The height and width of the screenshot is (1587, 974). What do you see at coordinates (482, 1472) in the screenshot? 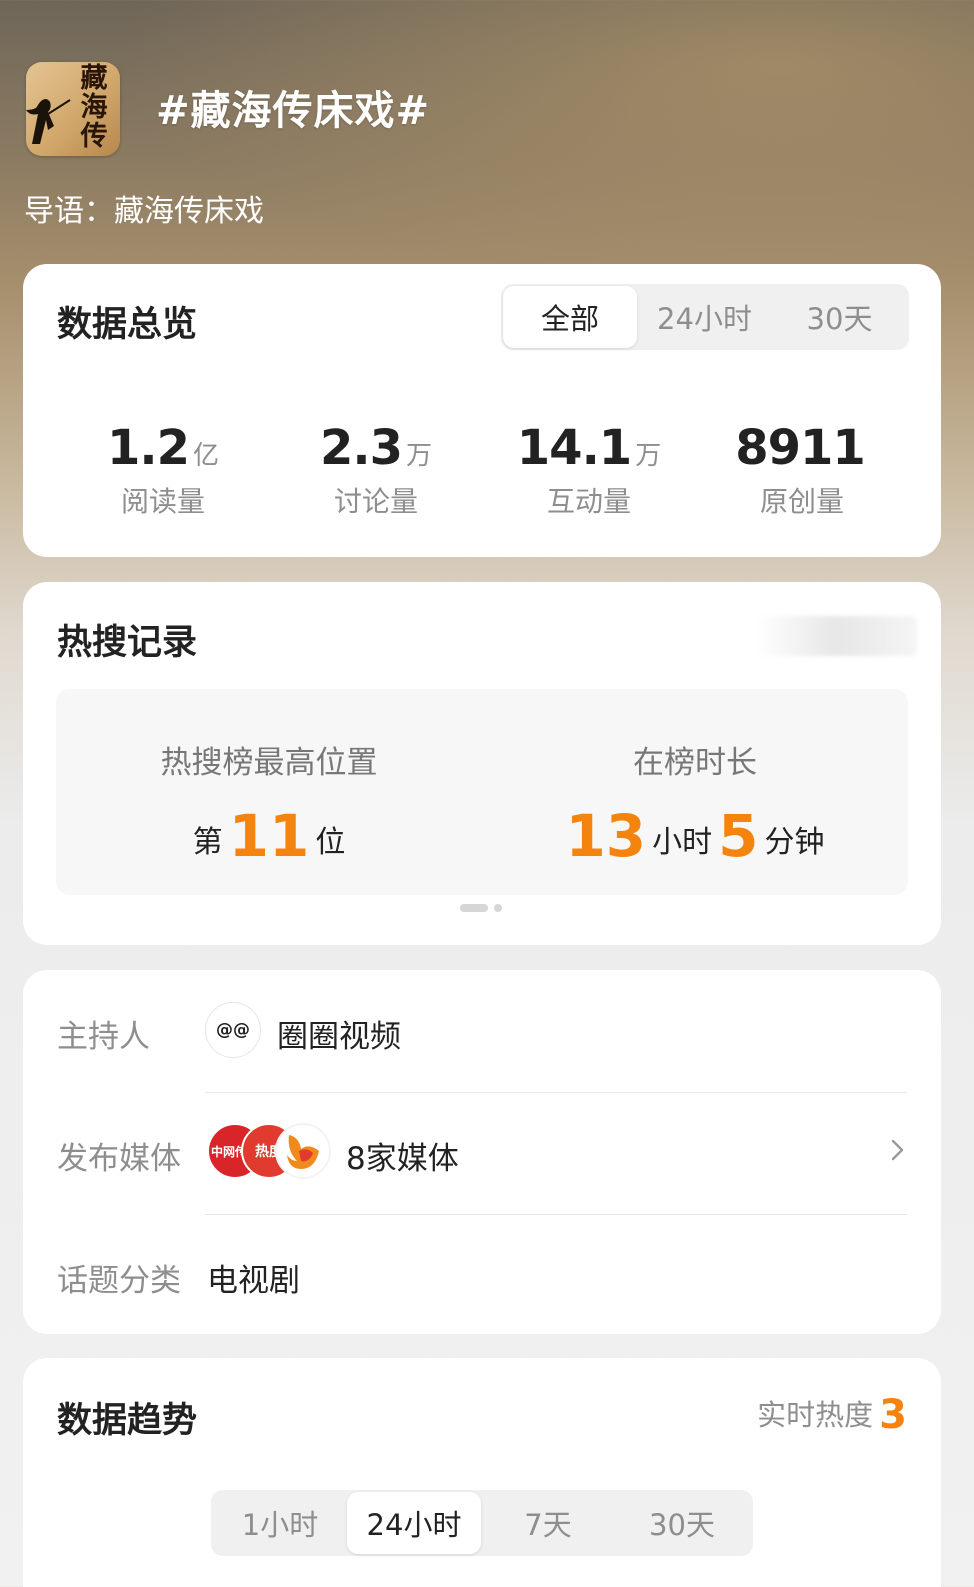
I see `trend-card: 数据趋势 实时热度 3 1小时 24小时 7天 30天` at bounding box center [482, 1472].